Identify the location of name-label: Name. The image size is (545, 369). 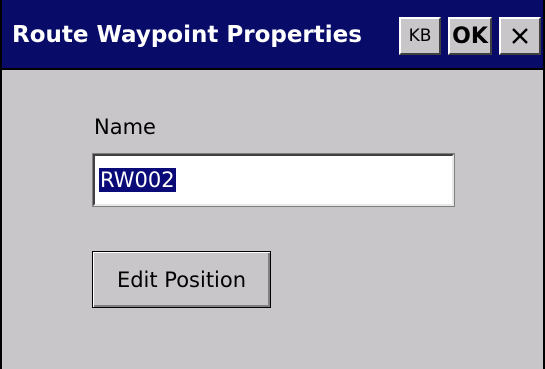
(125, 127).